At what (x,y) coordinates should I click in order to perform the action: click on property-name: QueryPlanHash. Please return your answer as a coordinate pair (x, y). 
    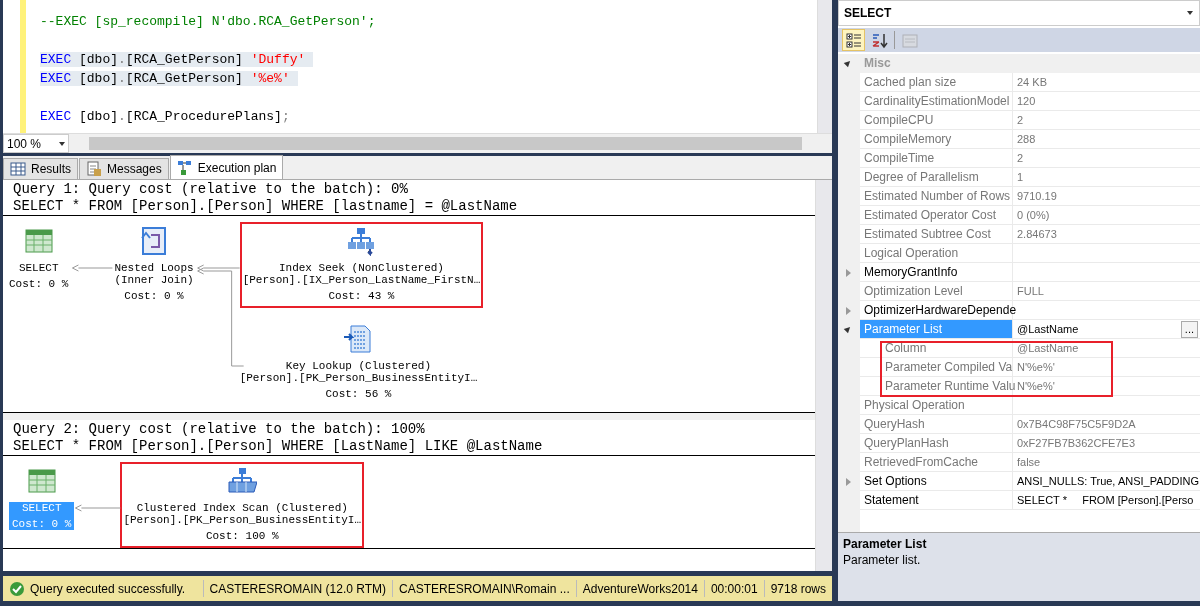
    Looking at the image, I should click on (936, 443).